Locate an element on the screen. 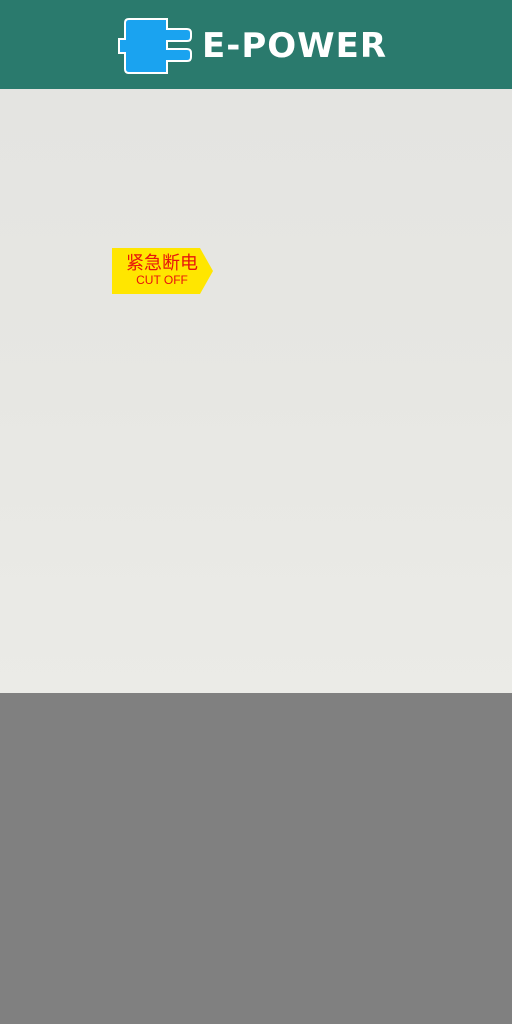 Image resolution: width=512 pixels, height=1024 pixels. cutoff-label-en: CUT OFF is located at coordinates (162, 280).